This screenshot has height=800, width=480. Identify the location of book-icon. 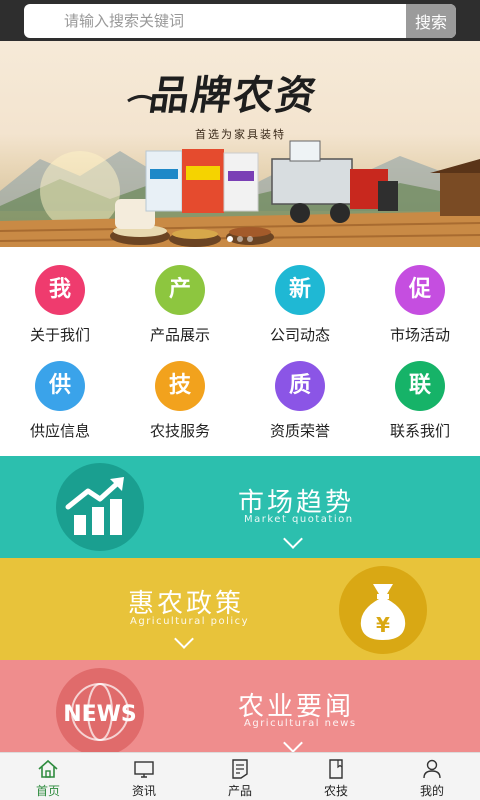
(336, 769).